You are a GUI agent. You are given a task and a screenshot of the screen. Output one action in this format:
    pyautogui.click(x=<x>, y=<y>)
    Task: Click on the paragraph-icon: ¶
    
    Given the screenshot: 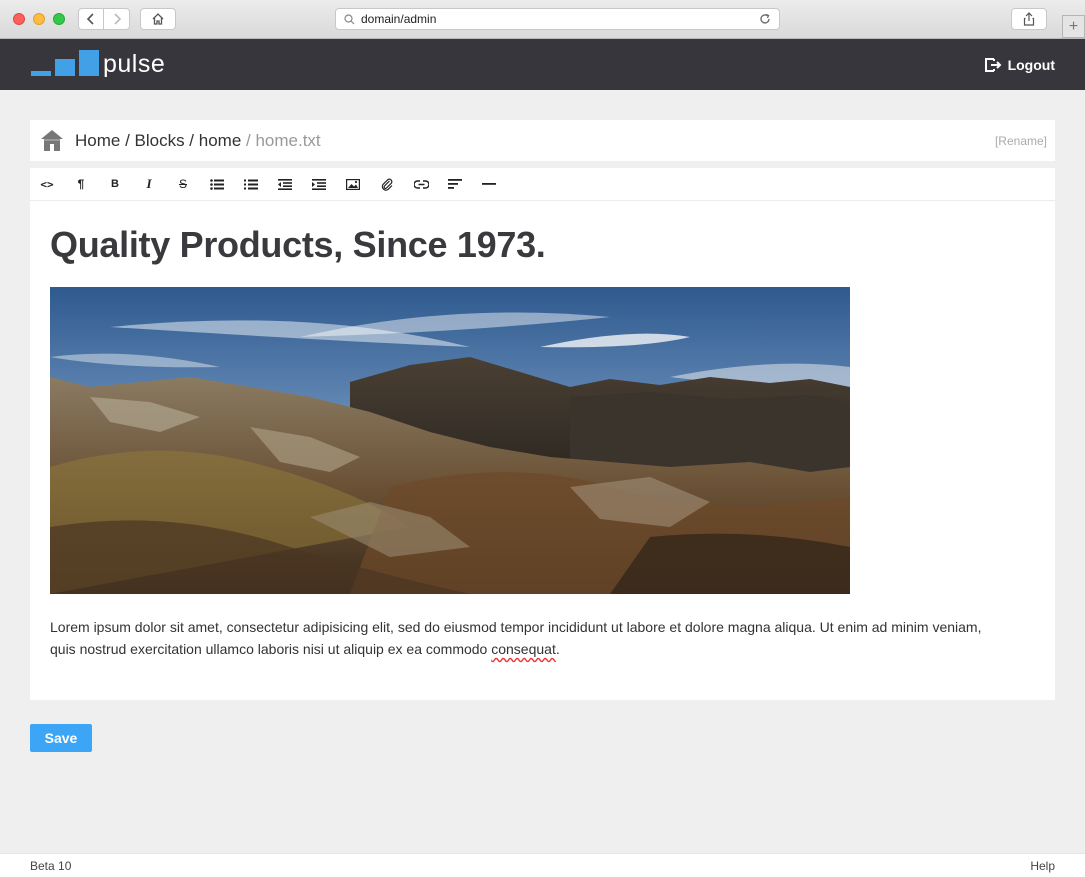 What is the action you would take?
    pyautogui.click(x=81, y=184)
    